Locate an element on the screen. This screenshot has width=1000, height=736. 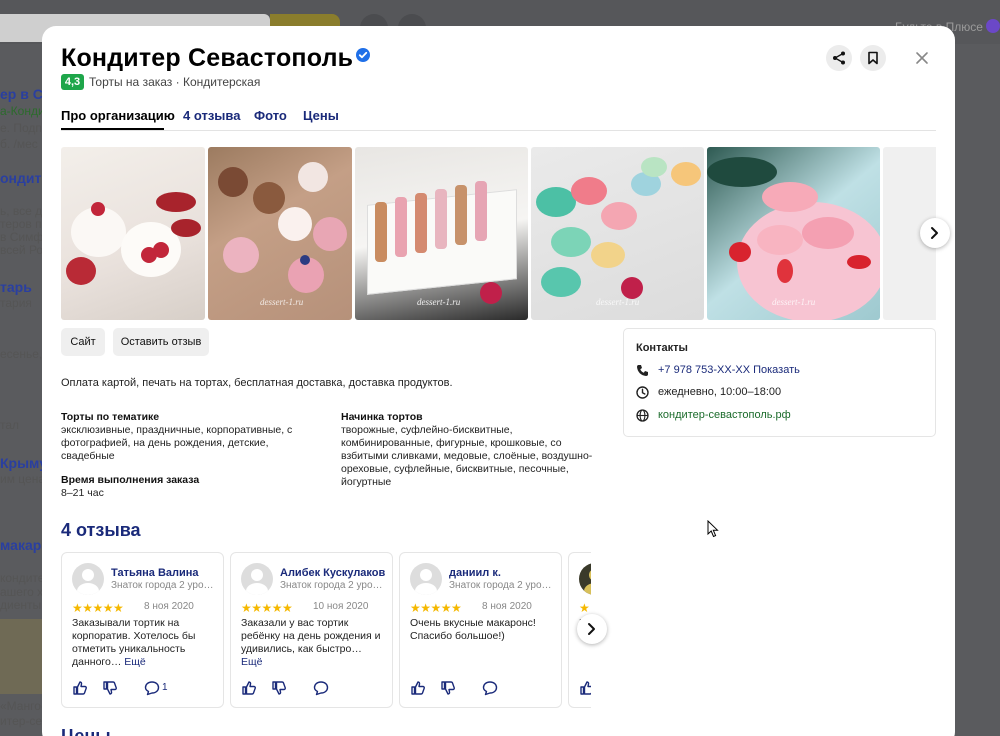
bg-snippet: тария is located at coordinates (16, 303).